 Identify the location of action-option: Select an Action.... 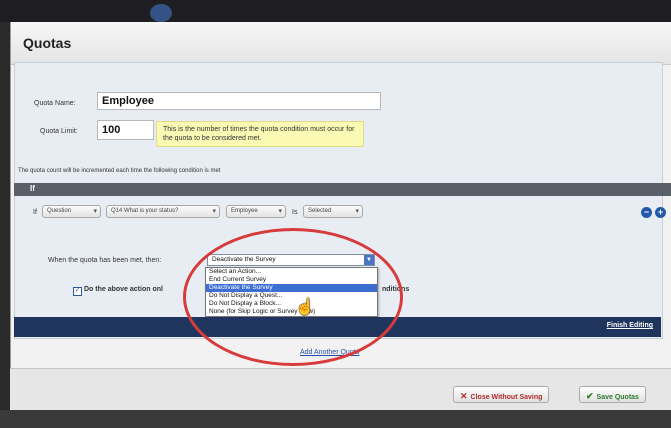
(291, 272).